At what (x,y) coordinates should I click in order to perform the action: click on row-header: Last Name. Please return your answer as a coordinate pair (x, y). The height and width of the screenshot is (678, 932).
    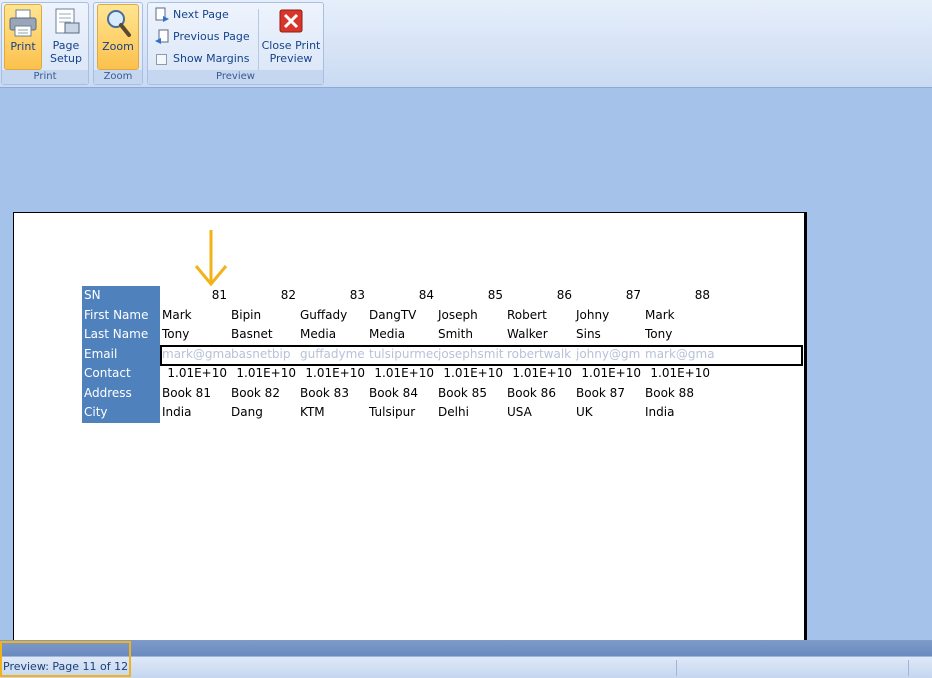
    Looking at the image, I should click on (121, 335).